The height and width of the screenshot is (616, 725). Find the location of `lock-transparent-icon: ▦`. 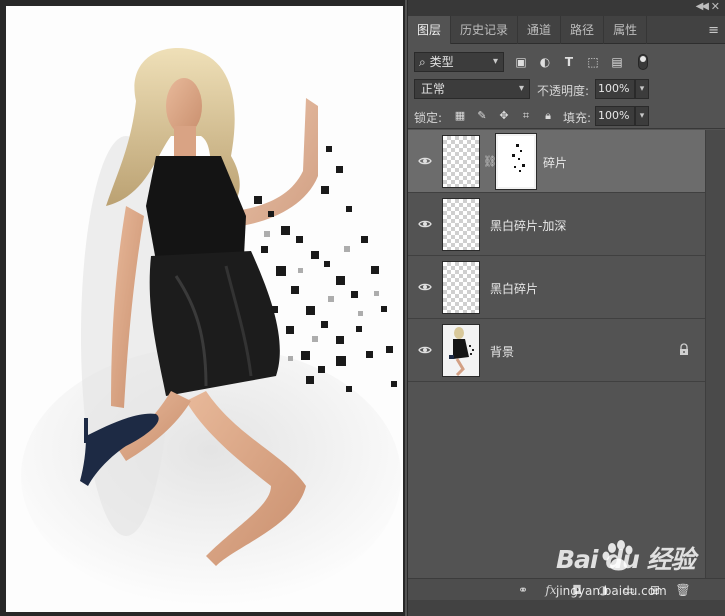

lock-transparent-icon: ▦ is located at coordinates (460, 116).